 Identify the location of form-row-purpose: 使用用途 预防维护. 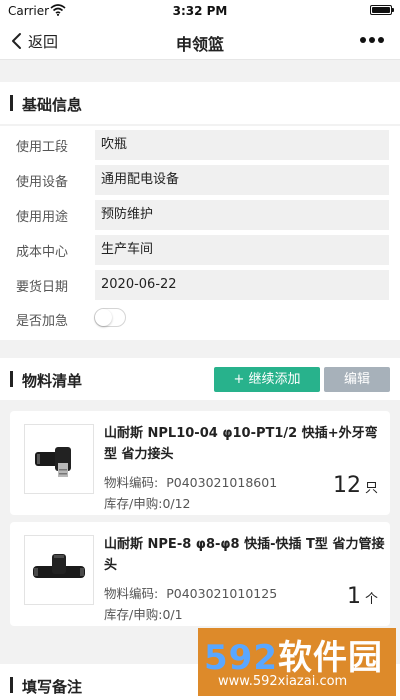
(200, 215).